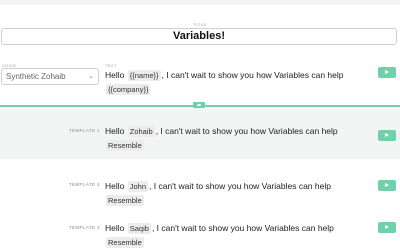 Image resolution: width=400 pixels, height=250 pixels. What do you see at coordinates (125, 242) in the screenshot?
I see `template-3-company-chip: Resemble` at bounding box center [125, 242].